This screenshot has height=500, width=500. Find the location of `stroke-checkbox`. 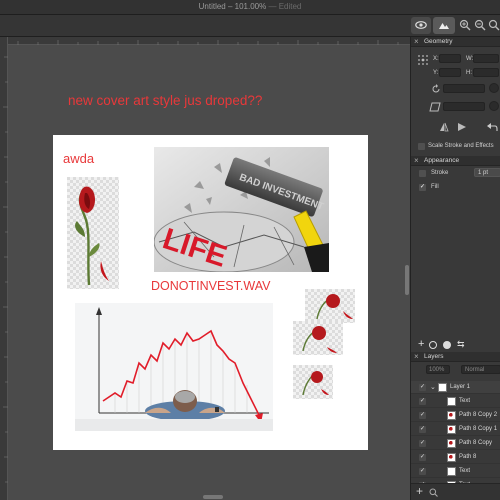

stroke-checkbox is located at coordinates (422, 173).